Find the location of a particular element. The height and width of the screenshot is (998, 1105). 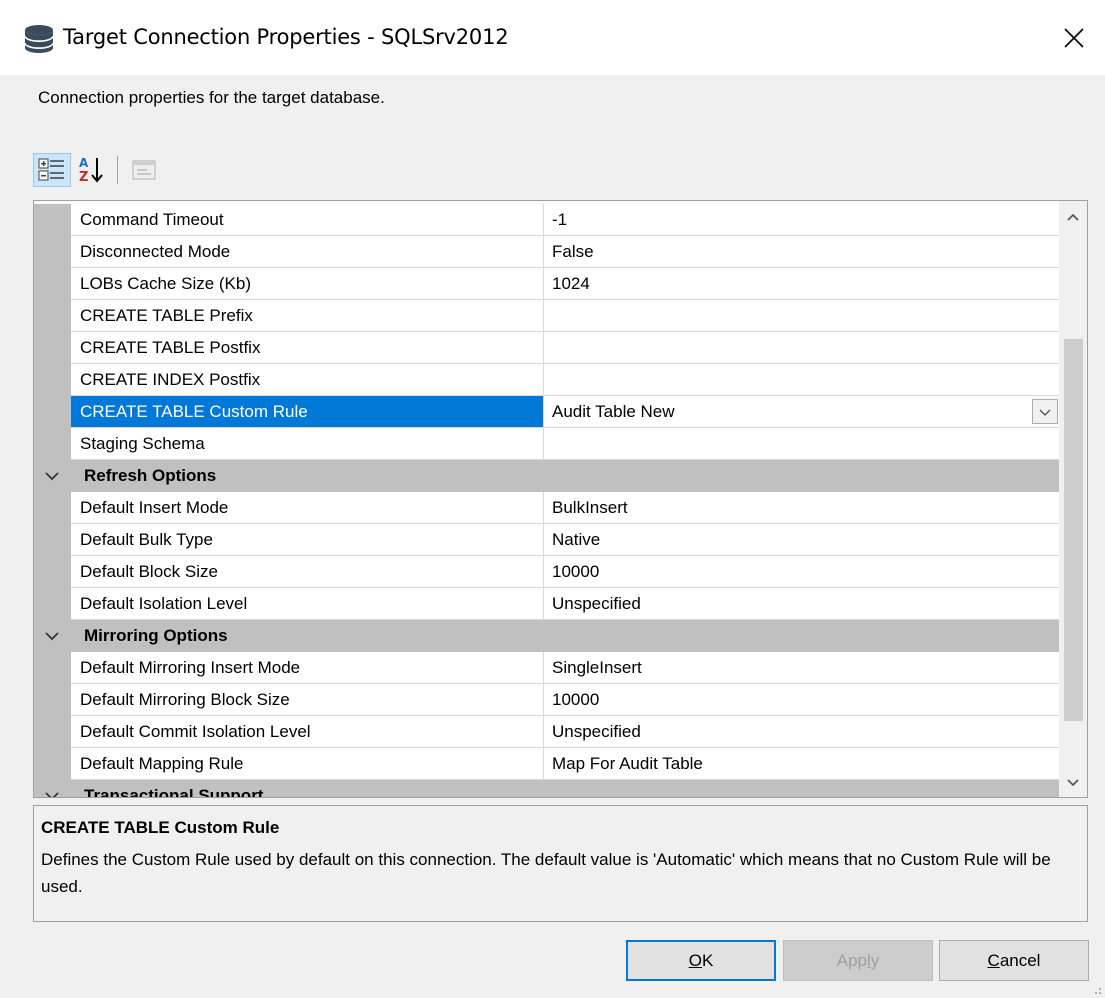

cancel-button-label: Cancel is located at coordinates (1014, 961).